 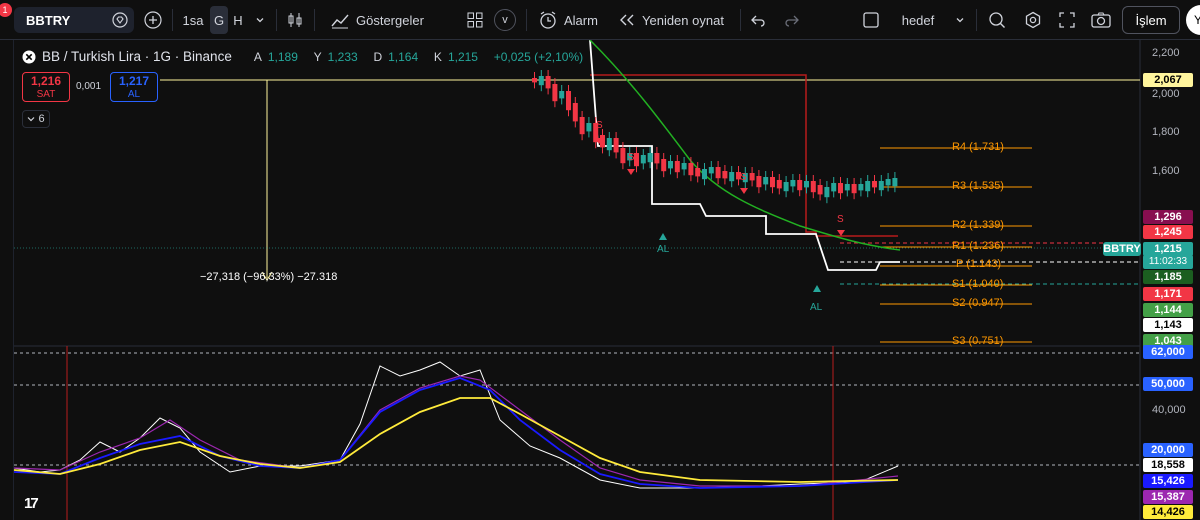 I want to click on layout-checkbox, so click(x=871, y=20).